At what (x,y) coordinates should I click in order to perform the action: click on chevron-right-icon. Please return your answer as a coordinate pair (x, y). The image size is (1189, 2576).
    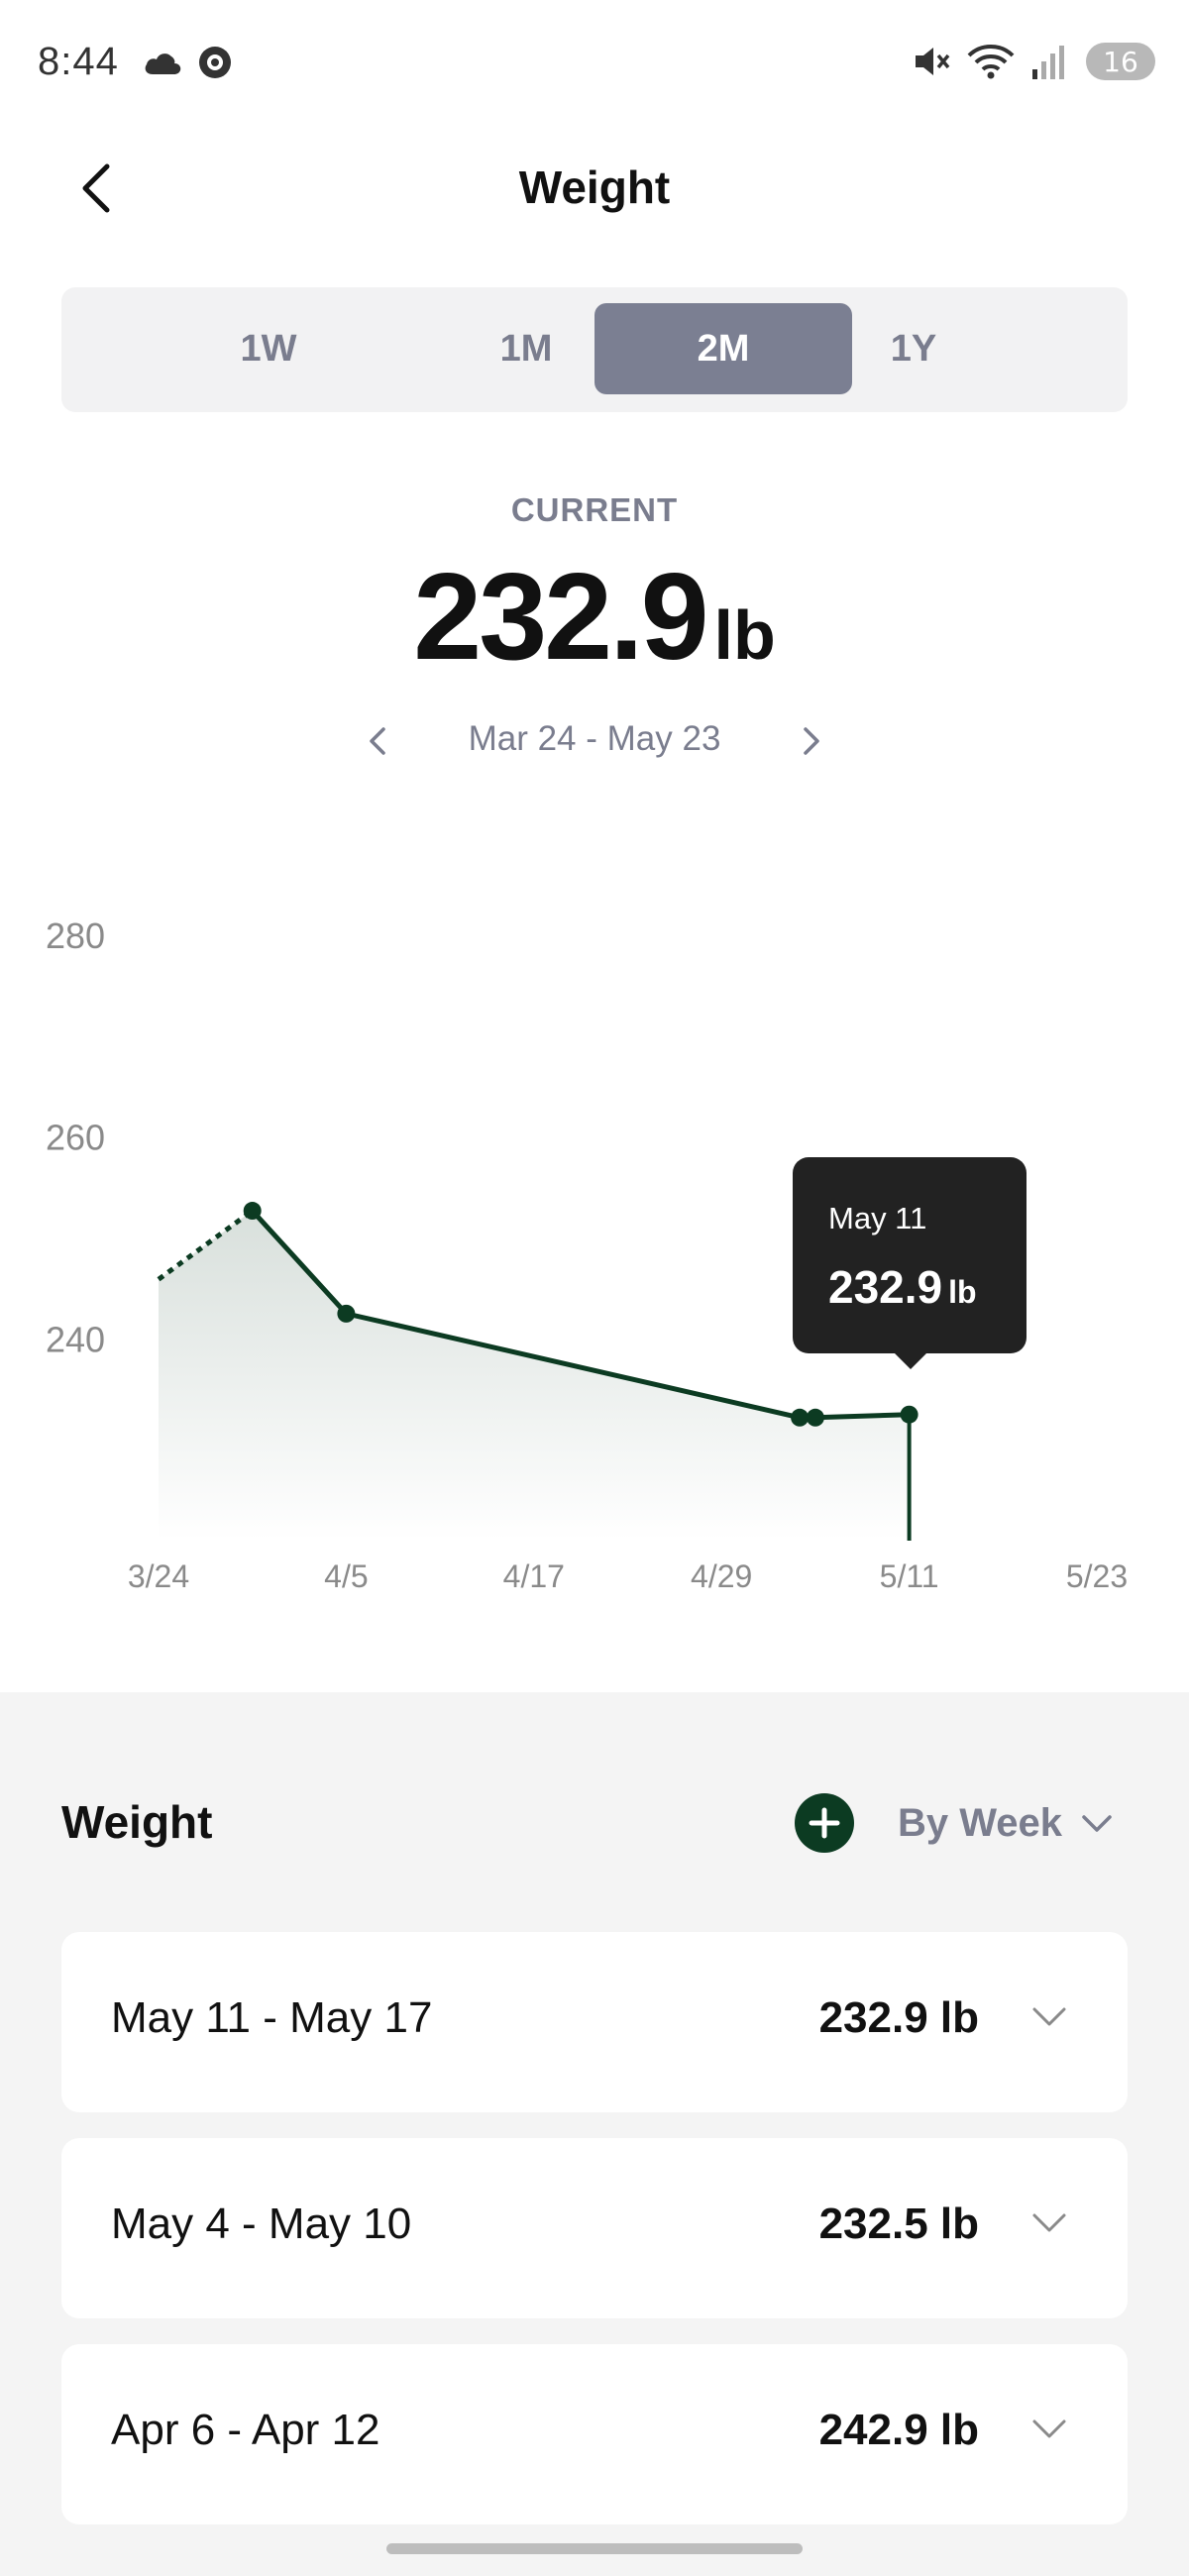
    Looking at the image, I should click on (812, 741).